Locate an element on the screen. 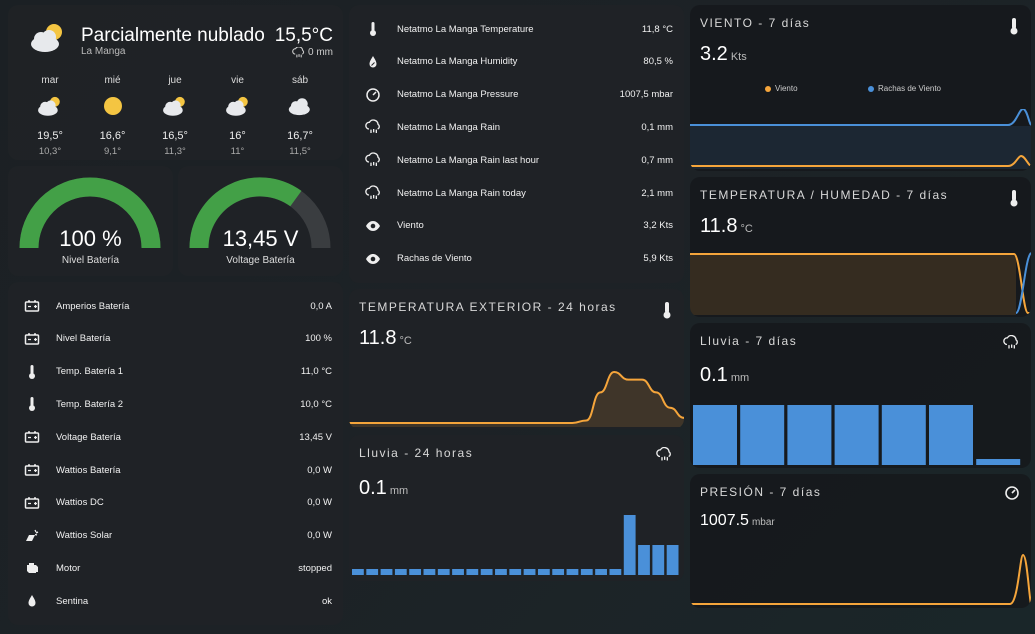 This screenshot has width=1035, height=634. forecast-day-name: jue is located at coordinates (175, 80).